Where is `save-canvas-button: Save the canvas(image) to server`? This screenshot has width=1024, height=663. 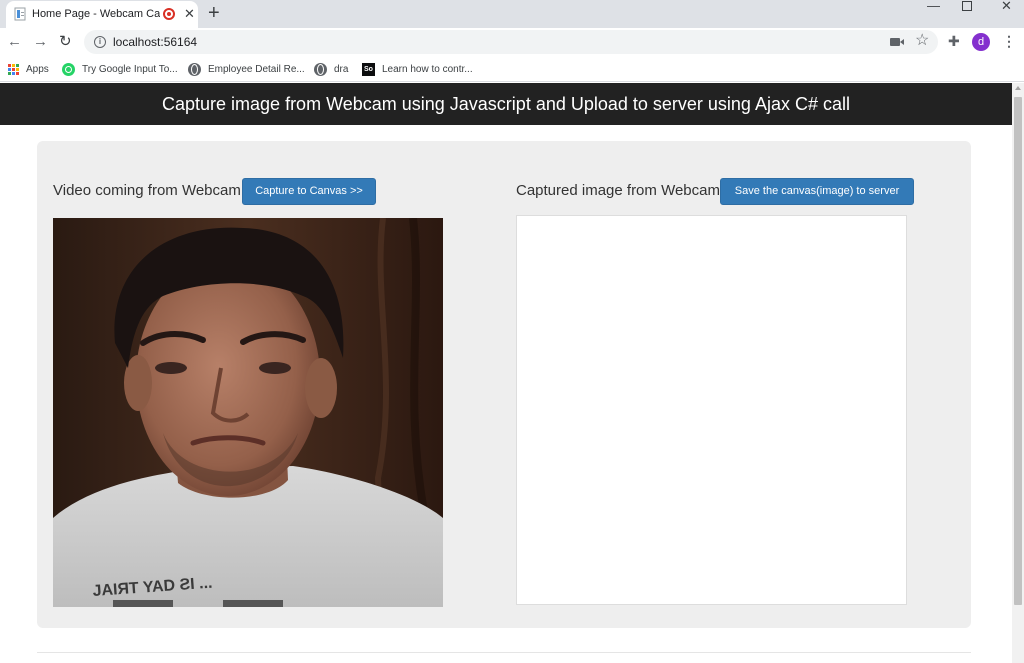
save-canvas-button: Save the canvas(image) to server is located at coordinates (817, 191).